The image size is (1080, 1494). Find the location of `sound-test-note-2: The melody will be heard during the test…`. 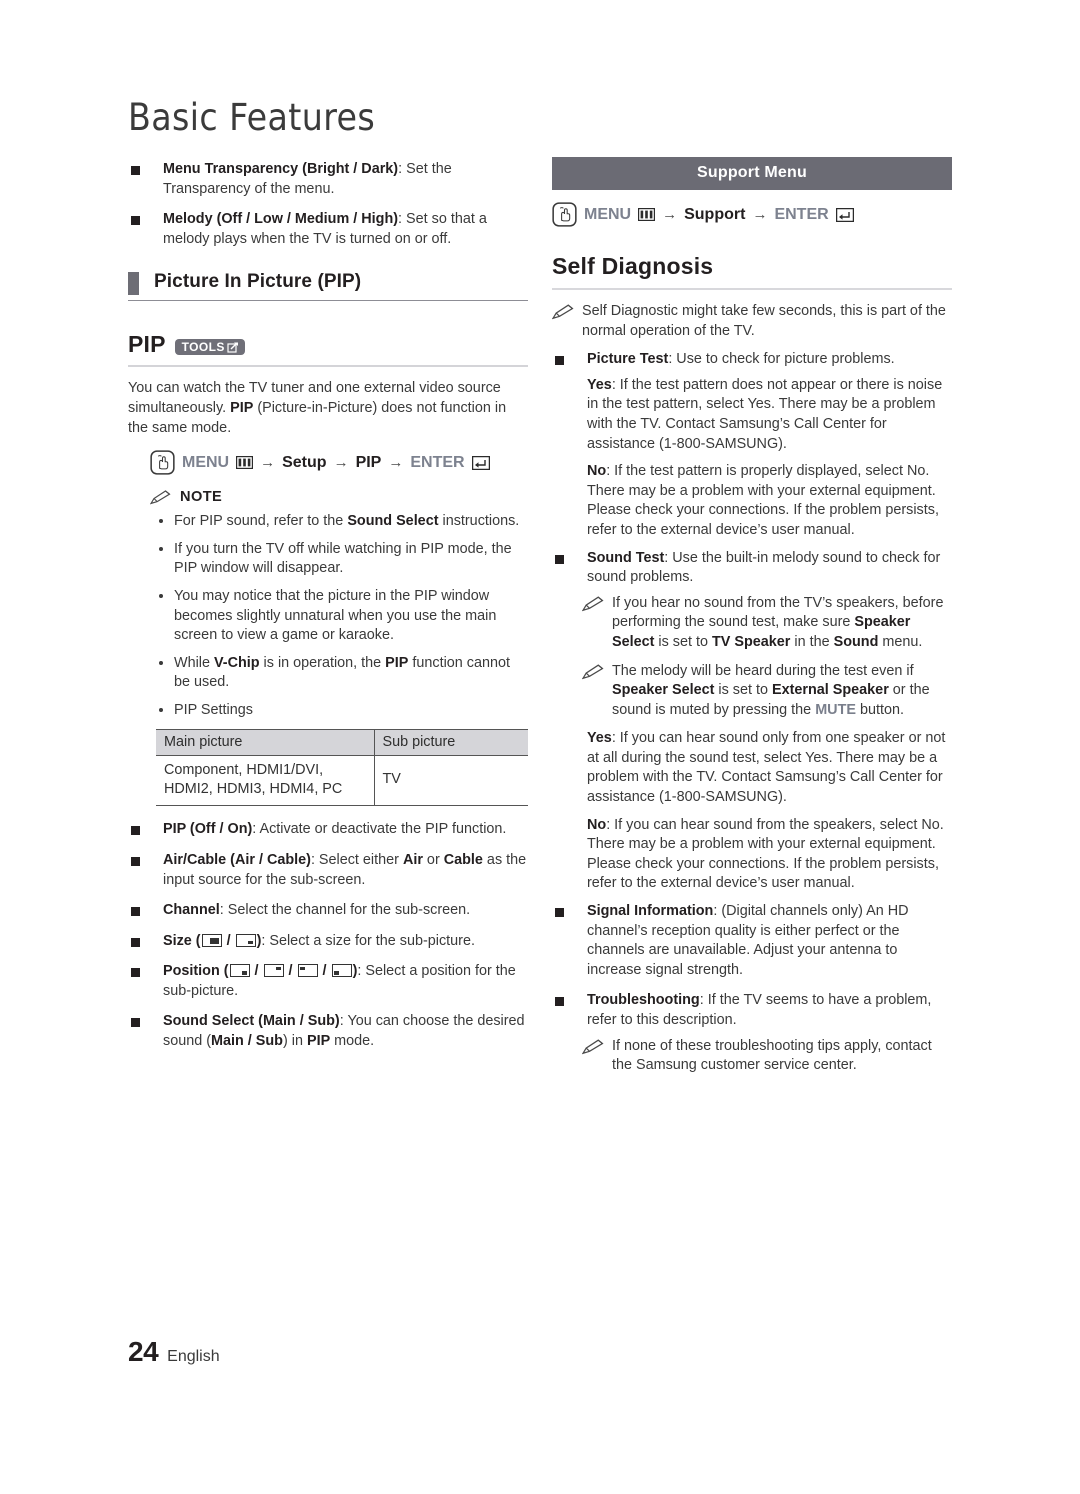

sound-test-note-2: The melody will be heard during the test… is located at coordinates (767, 691).